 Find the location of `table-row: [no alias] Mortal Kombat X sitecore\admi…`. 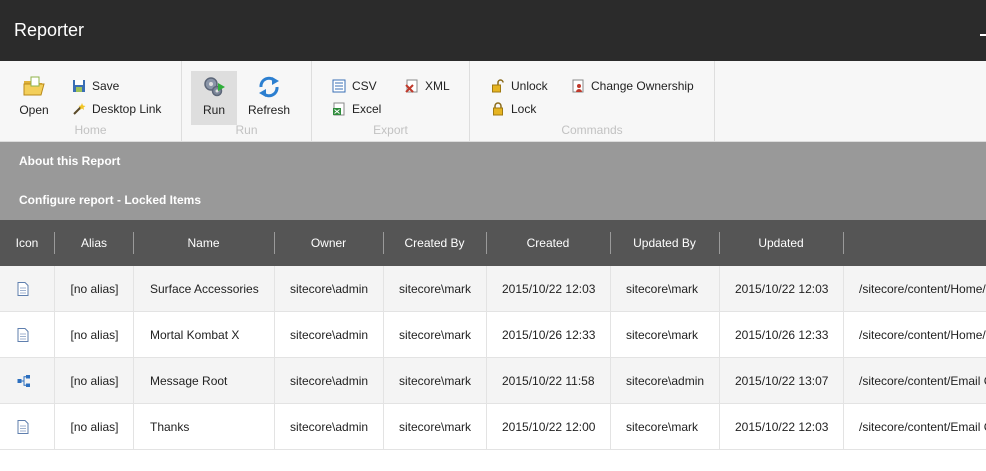

table-row: [no alias] Mortal Kombat X sitecore\admi… is located at coordinates (493, 335).